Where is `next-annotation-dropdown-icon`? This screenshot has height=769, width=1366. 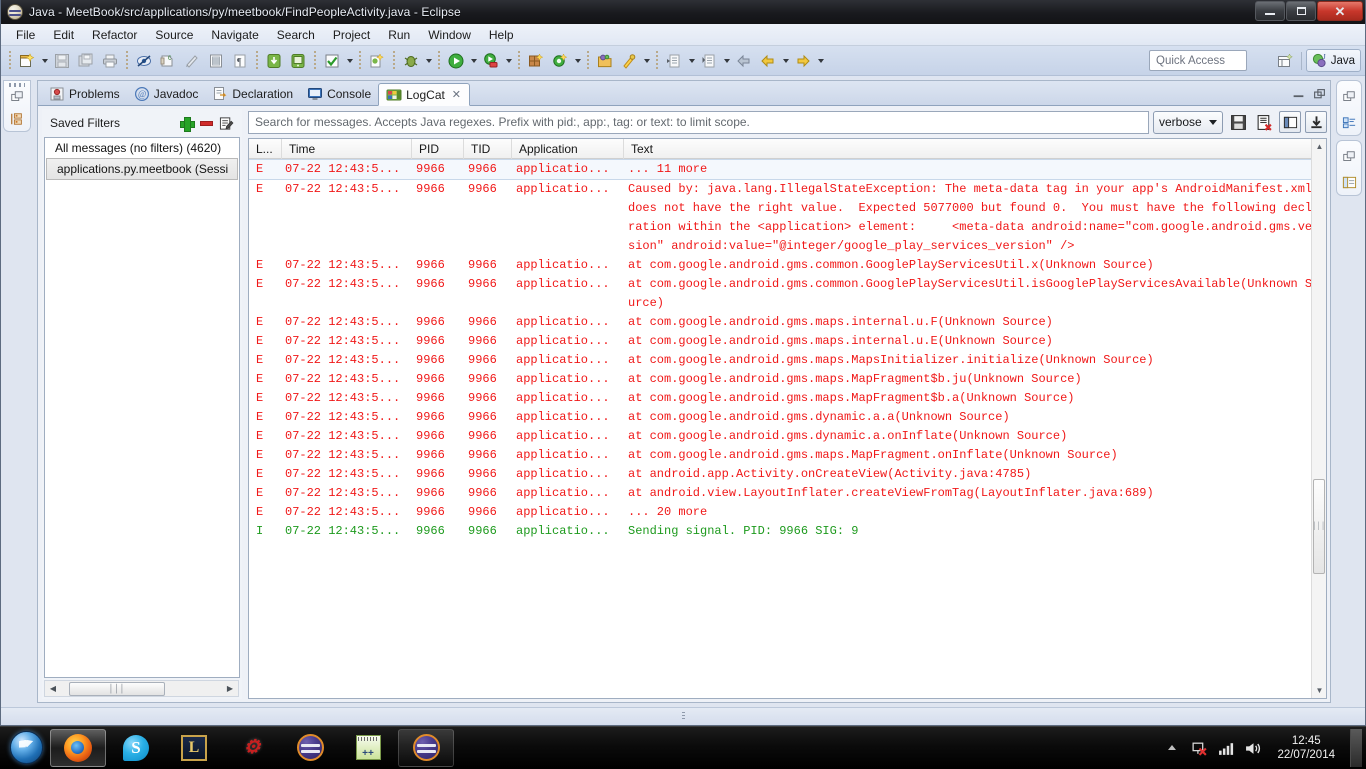
next-annotation-dropdown-icon is located at coordinates (691, 61).